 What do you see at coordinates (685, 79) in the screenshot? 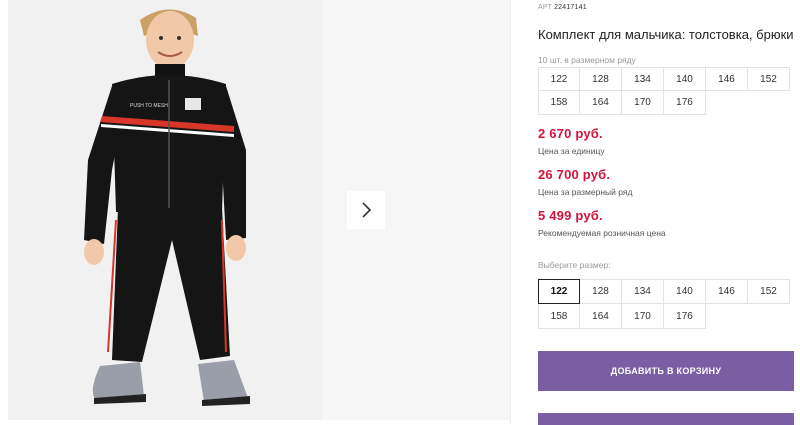
I see `size-range-cell: 140` at bounding box center [685, 79].